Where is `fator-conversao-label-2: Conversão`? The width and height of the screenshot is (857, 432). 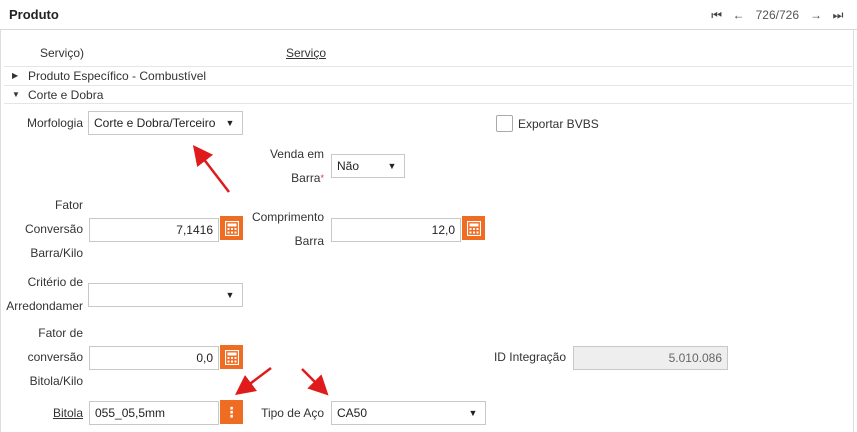
fator-conversao-label-2: Conversão is located at coordinates (53, 229).